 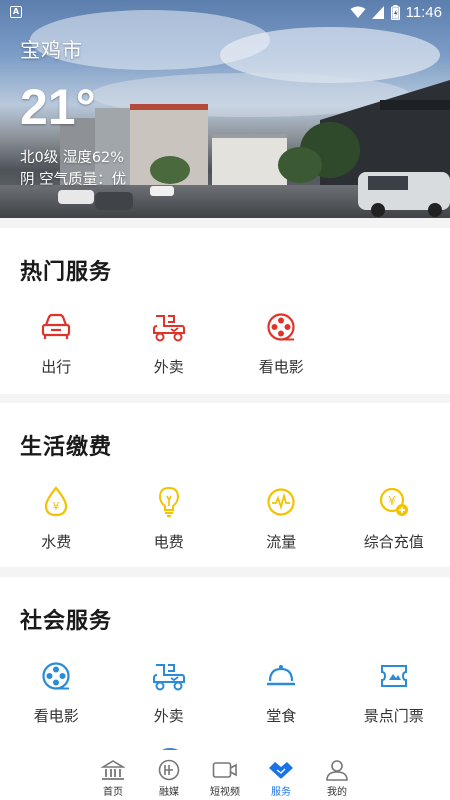 What do you see at coordinates (73, 180) in the screenshot?
I see `air-quality: 阴 空气质量：优` at bounding box center [73, 180].